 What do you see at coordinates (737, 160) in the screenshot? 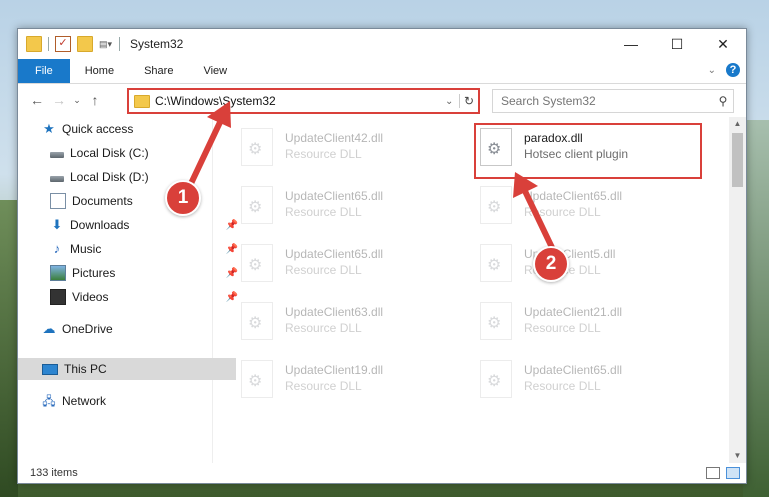
I see `scroll-thumb` at bounding box center [737, 160].